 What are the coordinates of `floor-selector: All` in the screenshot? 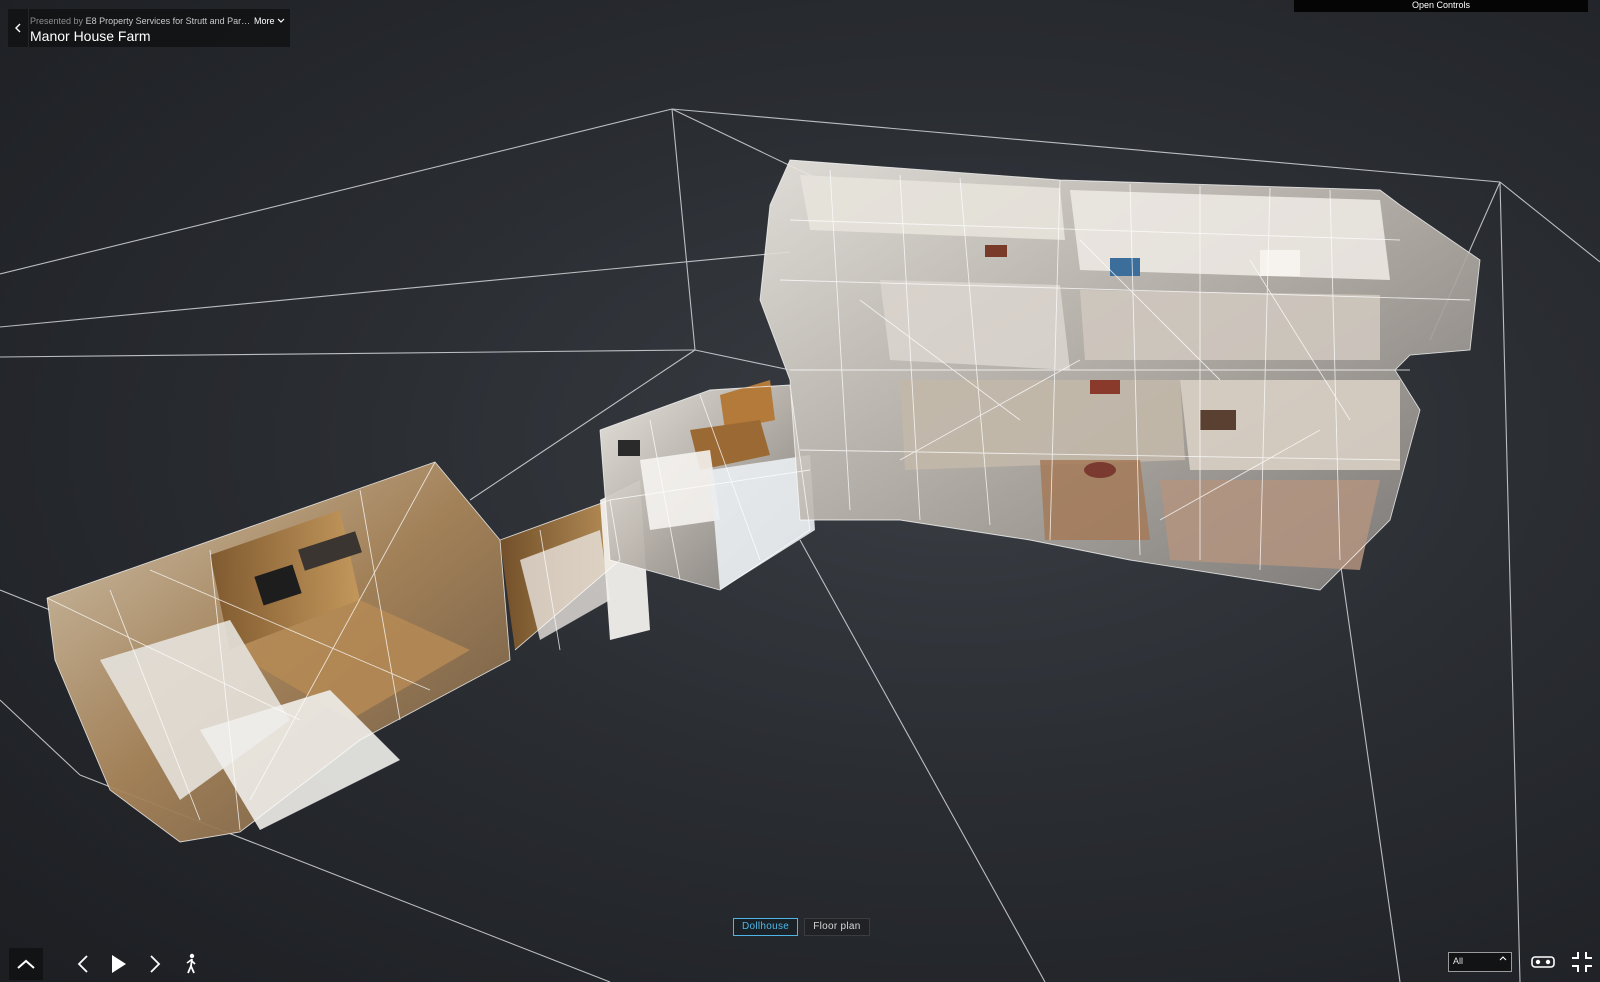 It's located at (1480, 962).